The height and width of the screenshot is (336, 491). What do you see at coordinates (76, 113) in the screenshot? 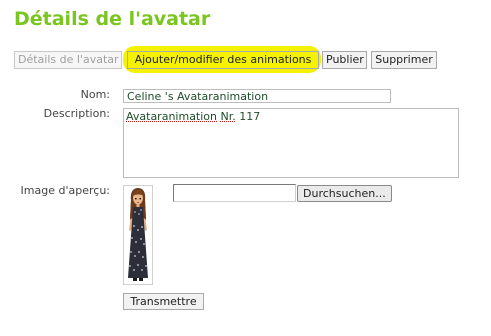
I see `description-label: Description:` at bounding box center [76, 113].